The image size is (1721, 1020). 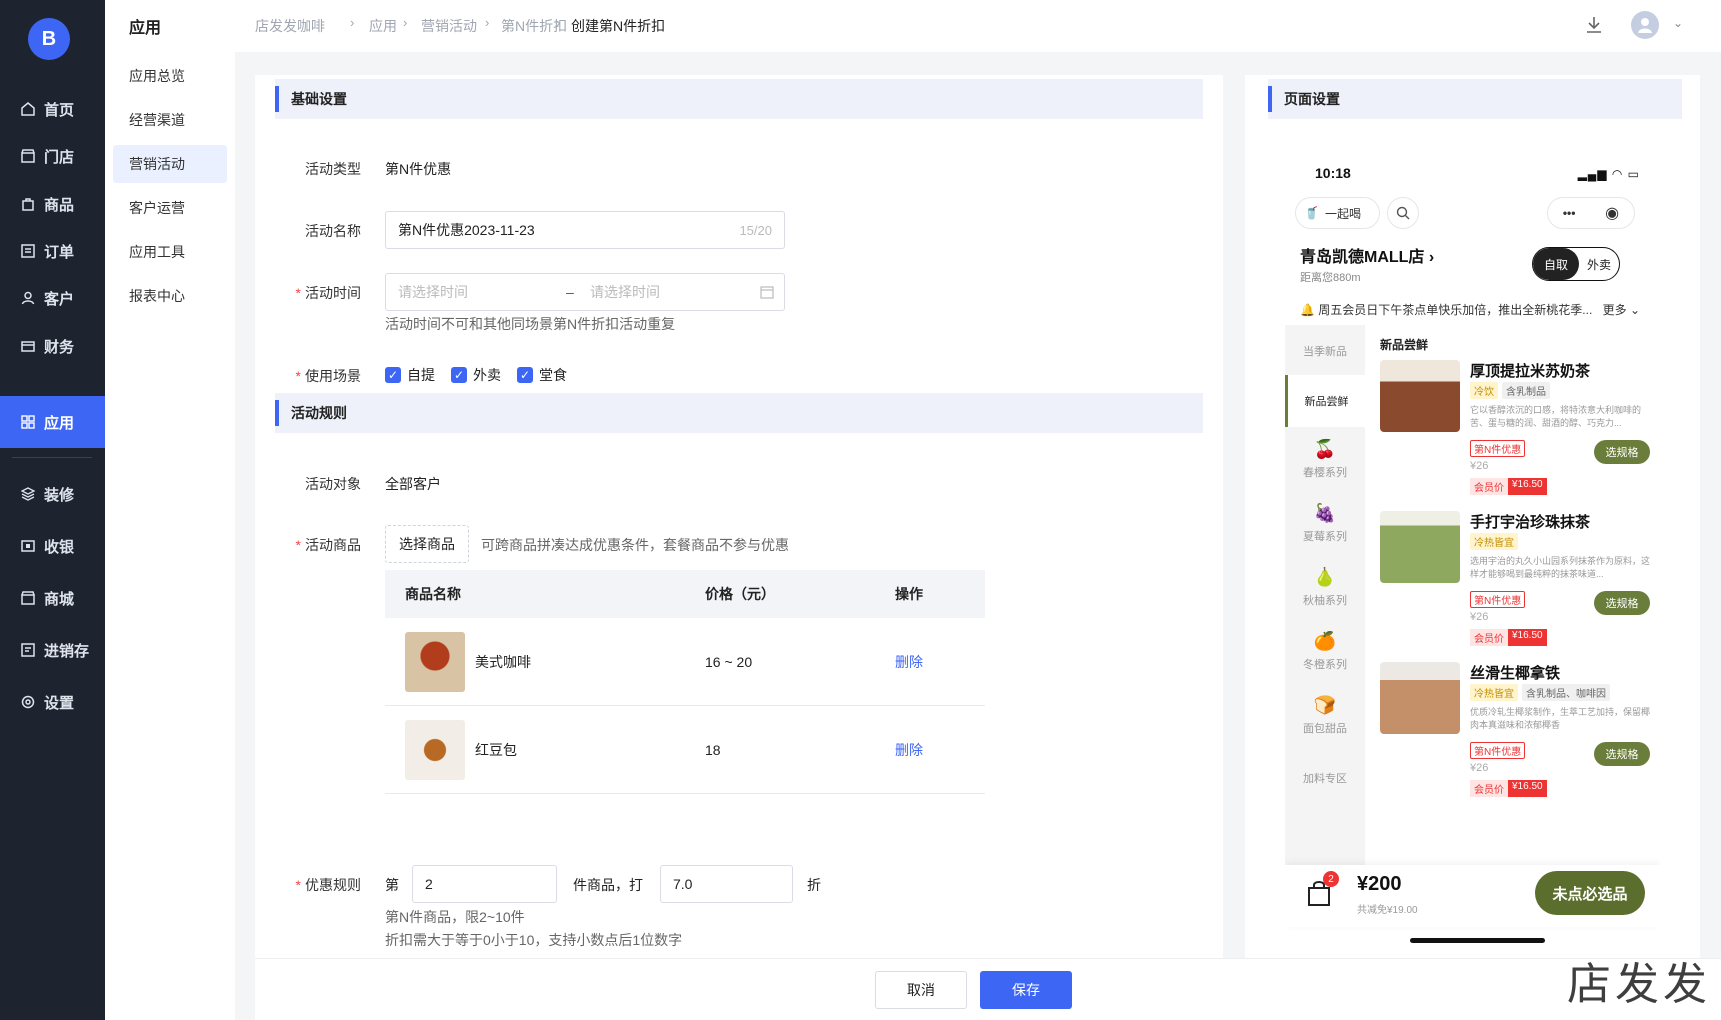 What do you see at coordinates (1542, 692) in the screenshot?
I see `product-tags: 冷热皆宜 含乳制品、咖啡因` at bounding box center [1542, 692].